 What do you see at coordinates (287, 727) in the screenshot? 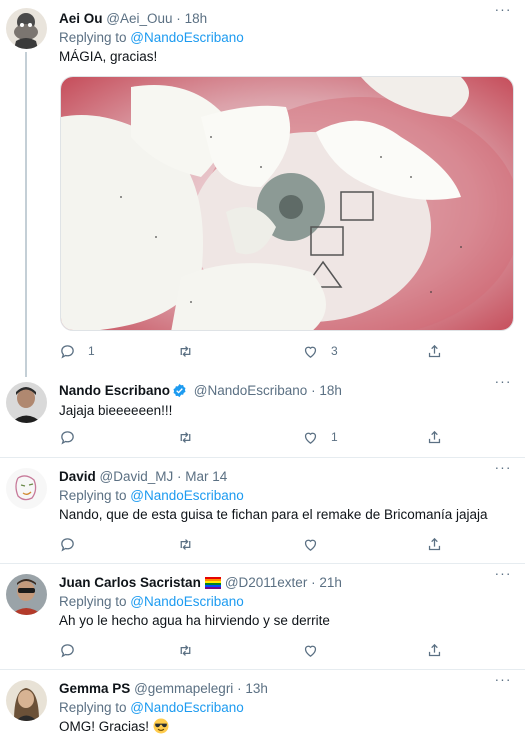
I see `tweet-text-row: OMG! Gracias!` at bounding box center [287, 727].